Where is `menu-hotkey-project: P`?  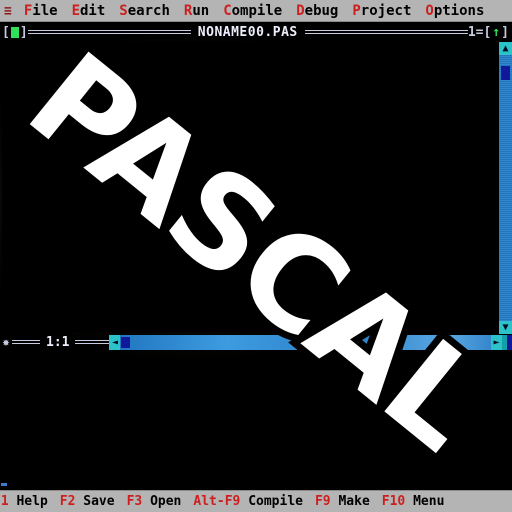
menu-hotkey-project: P is located at coordinates (356, 11).